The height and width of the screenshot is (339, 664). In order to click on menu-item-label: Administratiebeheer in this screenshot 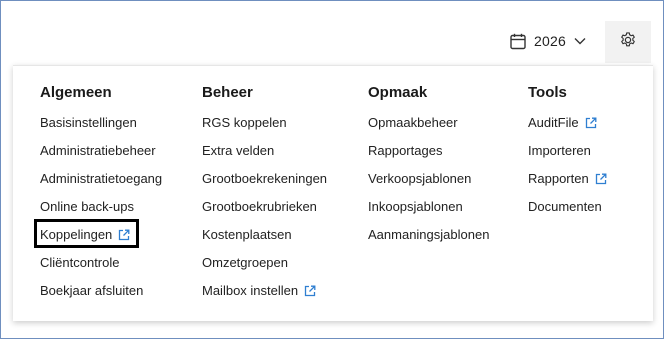, I will do `click(98, 150)`.